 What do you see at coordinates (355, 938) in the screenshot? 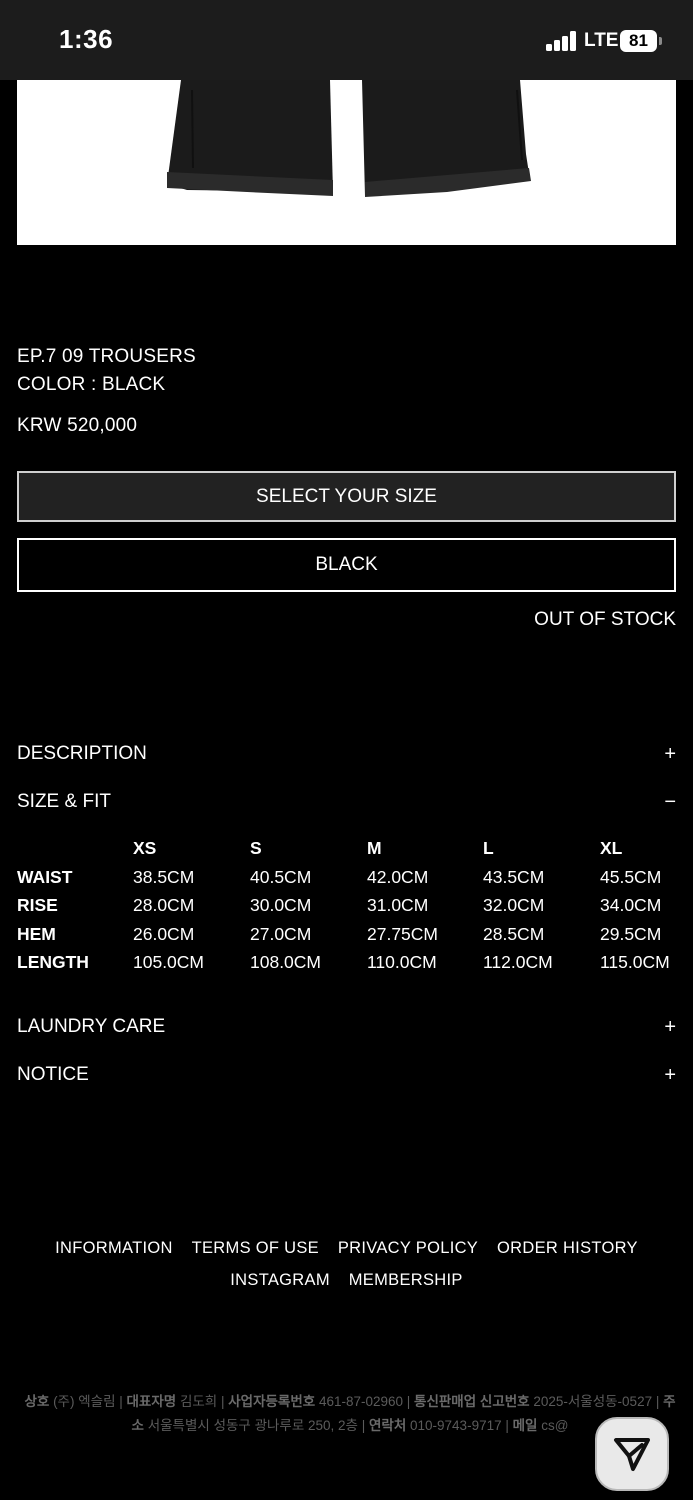
I see `table-row-hem: HEM 26.0CM 27.0CM 27.75CM 28.5CM 29.5CM` at bounding box center [355, 938].